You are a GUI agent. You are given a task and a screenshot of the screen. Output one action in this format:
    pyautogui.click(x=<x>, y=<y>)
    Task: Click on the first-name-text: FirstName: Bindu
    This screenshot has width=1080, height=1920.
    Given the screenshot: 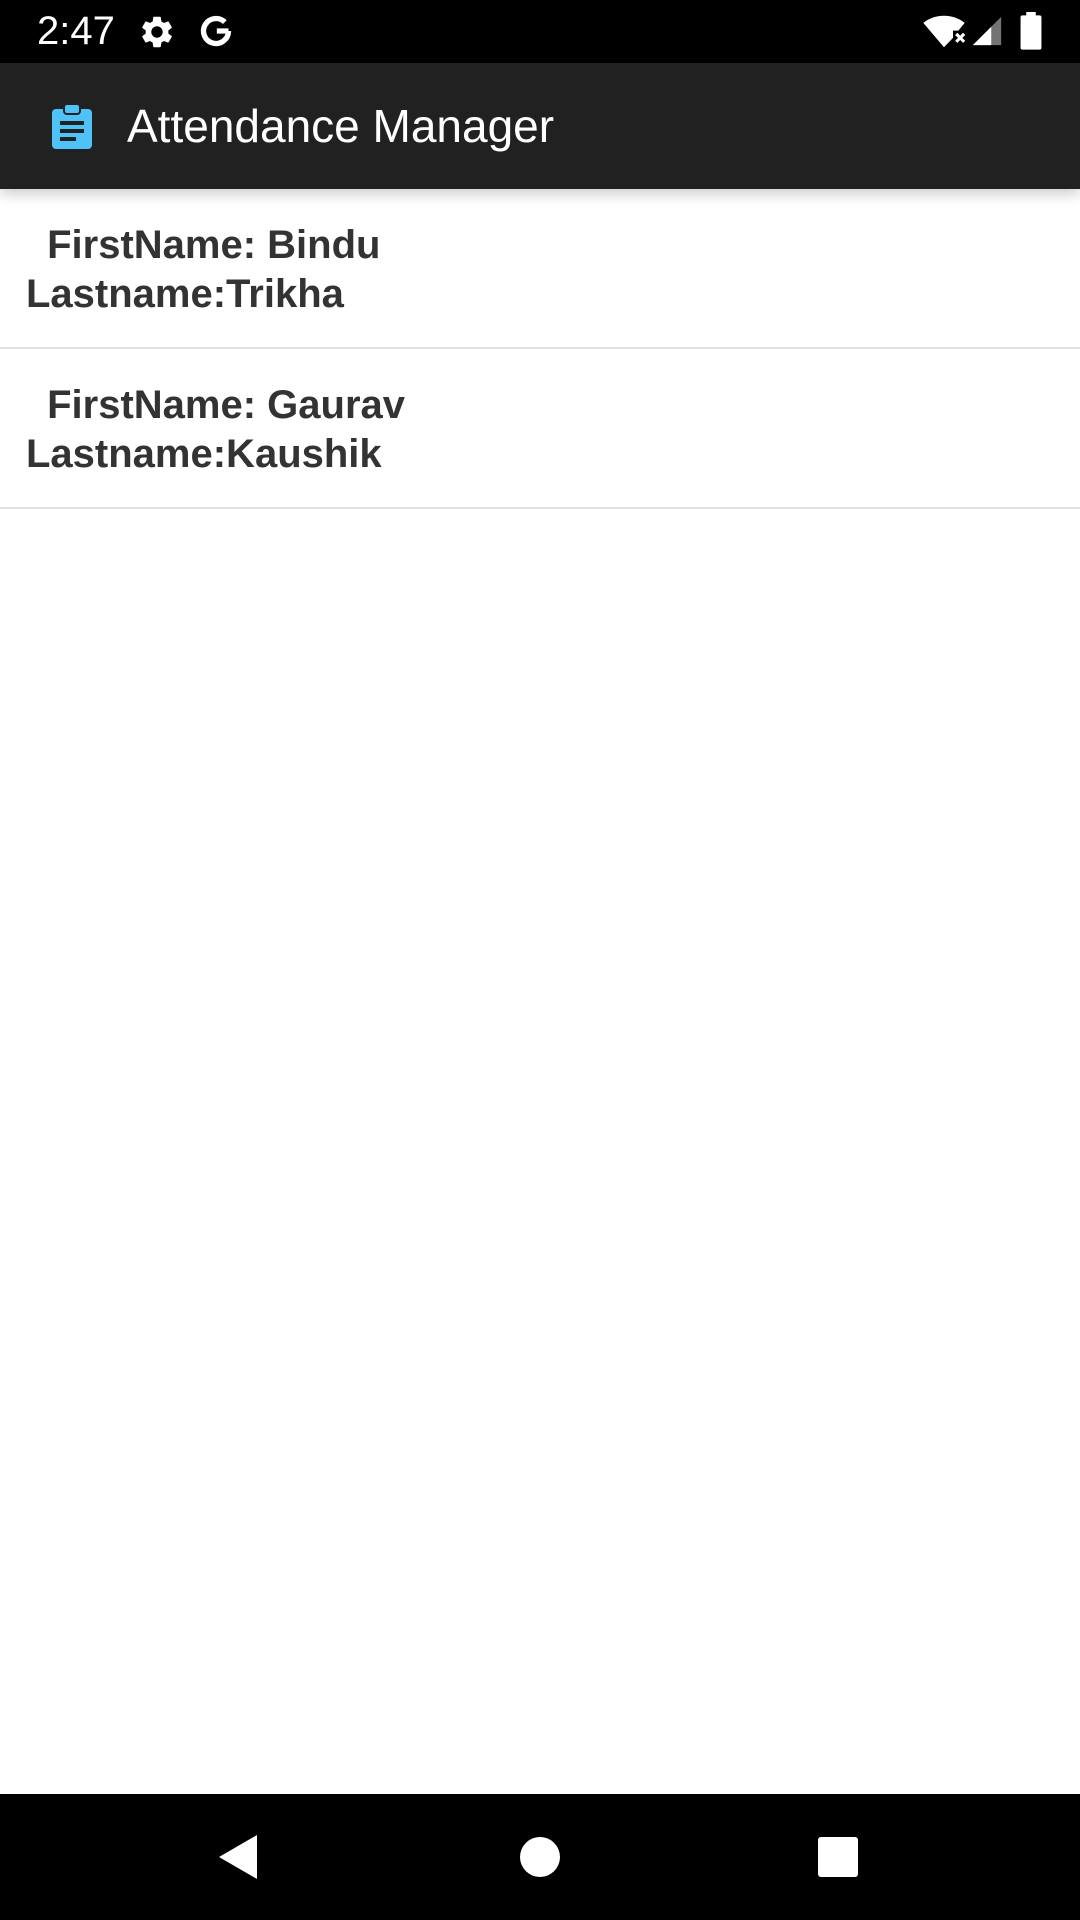 What is the action you would take?
    pyautogui.click(x=208, y=245)
    